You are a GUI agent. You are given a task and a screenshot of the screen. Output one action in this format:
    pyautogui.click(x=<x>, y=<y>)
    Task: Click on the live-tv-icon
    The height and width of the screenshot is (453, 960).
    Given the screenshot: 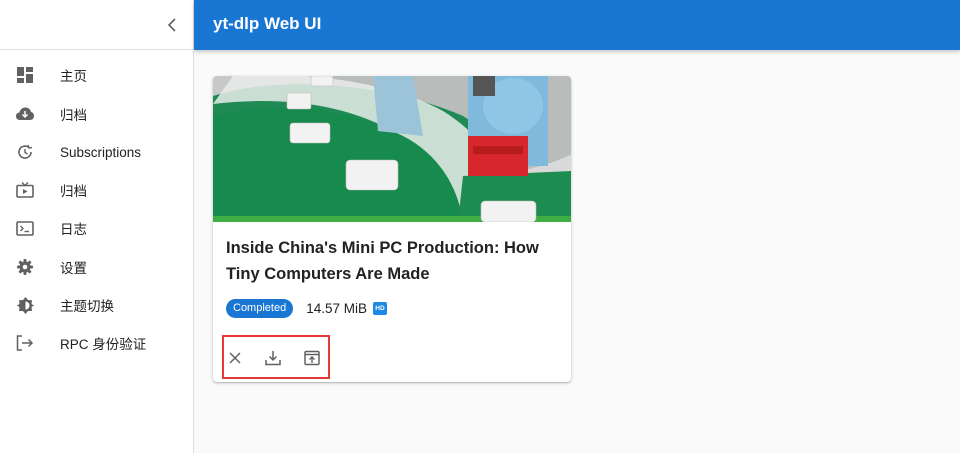 What is the action you would take?
    pyautogui.click(x=25, y=190)
    